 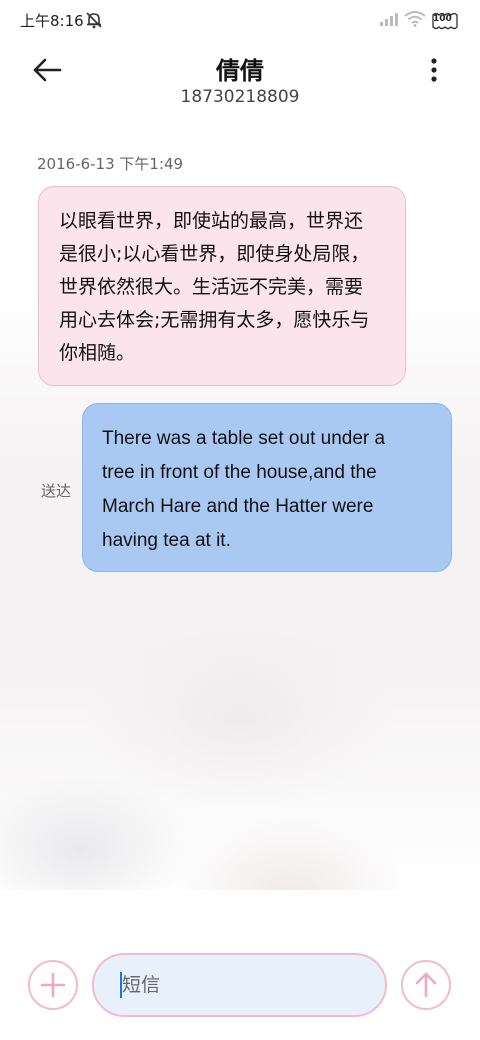 I want to click on message-timestamp: 2016-6-13 下午1:49, so click(x=110, y=164).